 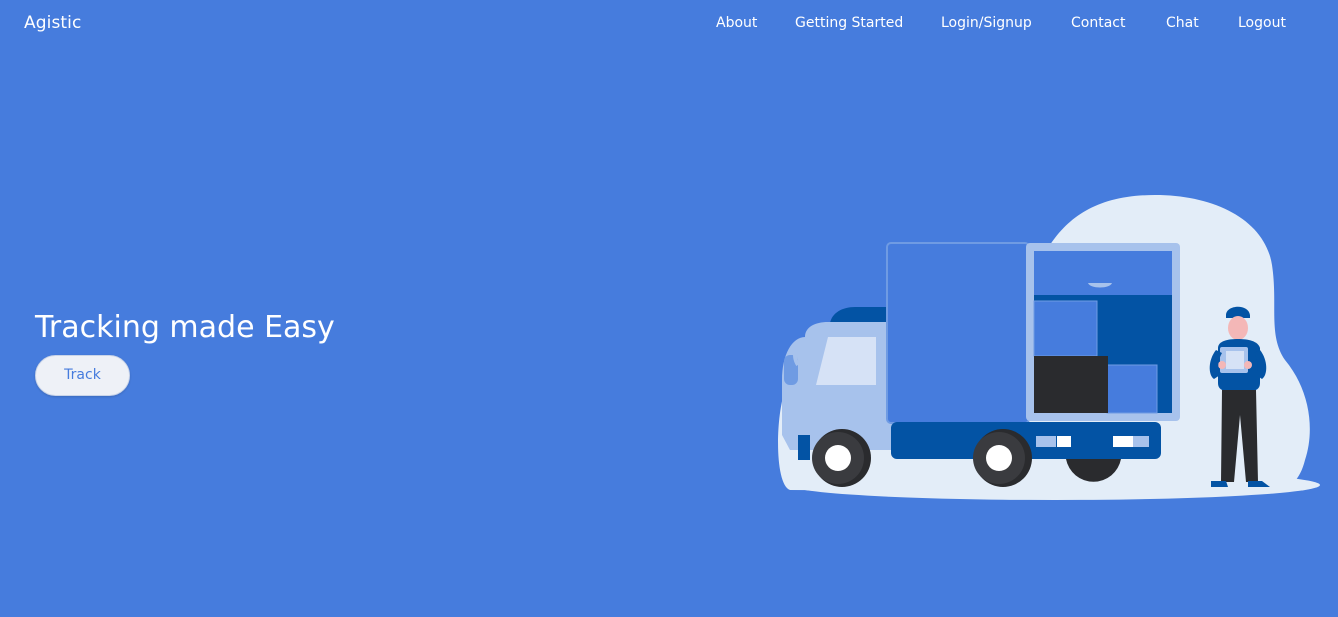 I want to click on truck-cargo-box, so click(x=958, y=333).